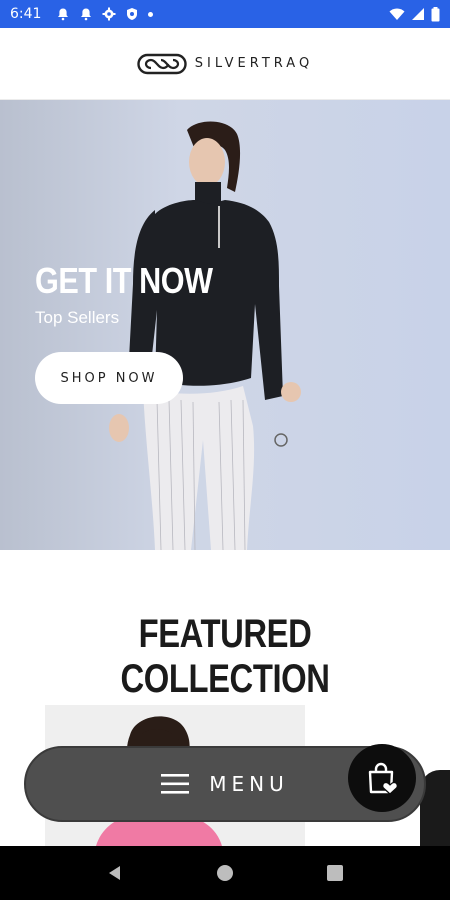  Describe the element at coordinates (151, 14) in the screenshot. I see `dot-icon` at that location.